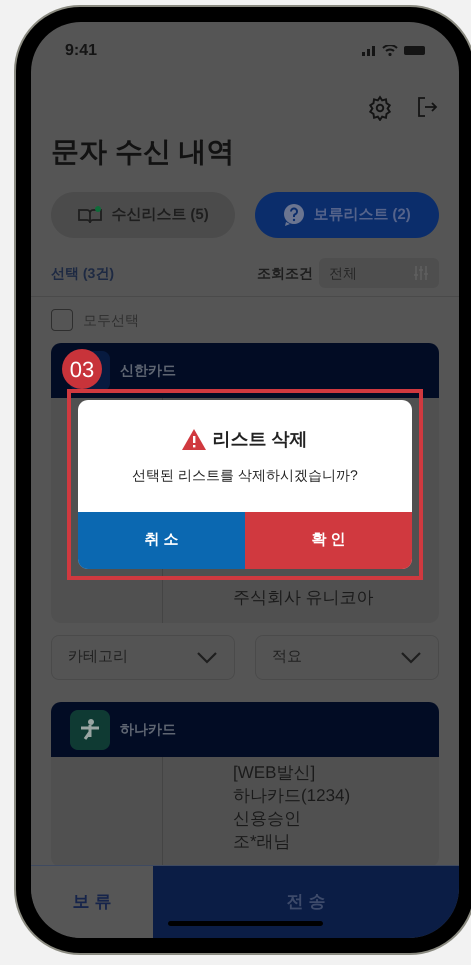 The image size is (471, 965). What do you see at coordinates (390, 50) in the screenshot?
I see `wifi-icon` at bounding box center [390, 50].